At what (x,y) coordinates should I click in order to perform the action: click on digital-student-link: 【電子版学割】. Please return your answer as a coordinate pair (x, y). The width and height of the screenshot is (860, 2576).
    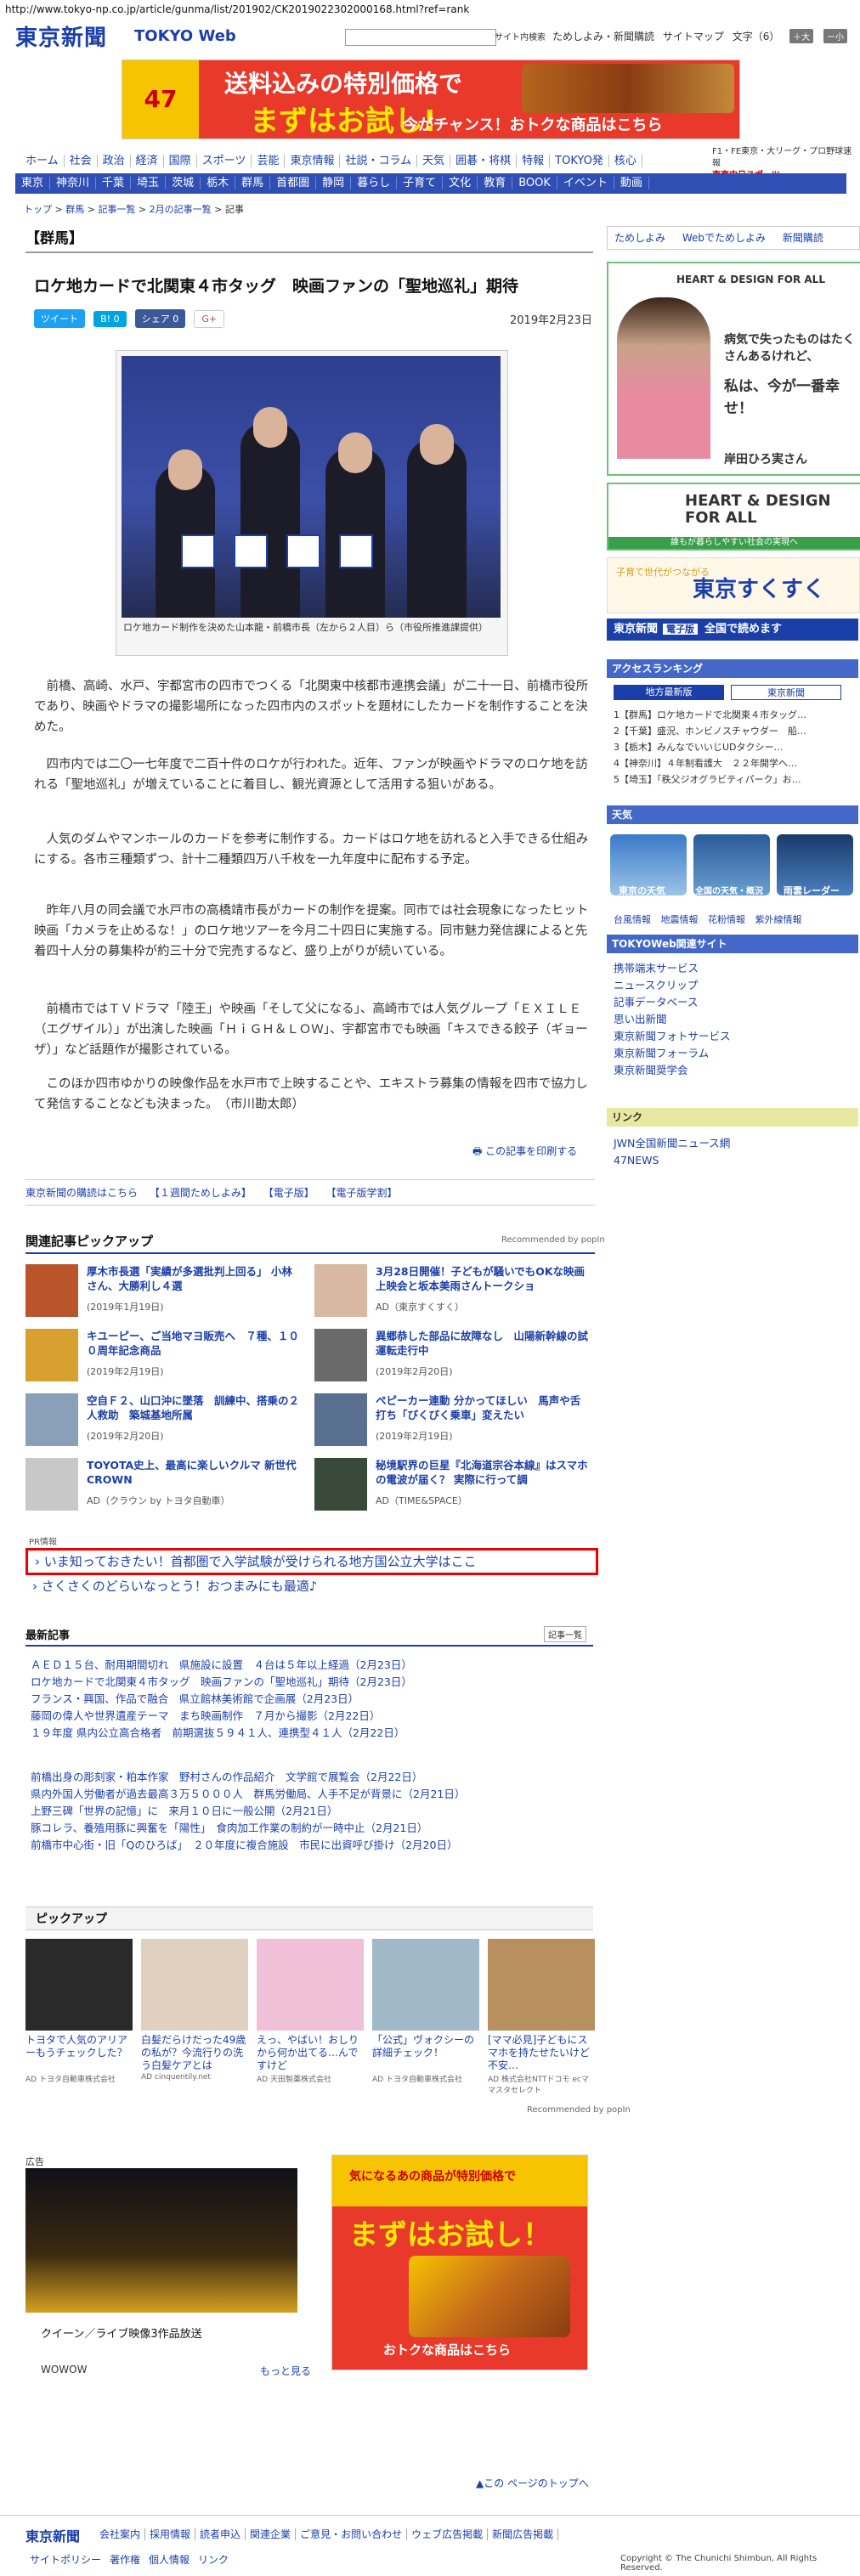
    Looking at the image, I should click on (362, 1193).